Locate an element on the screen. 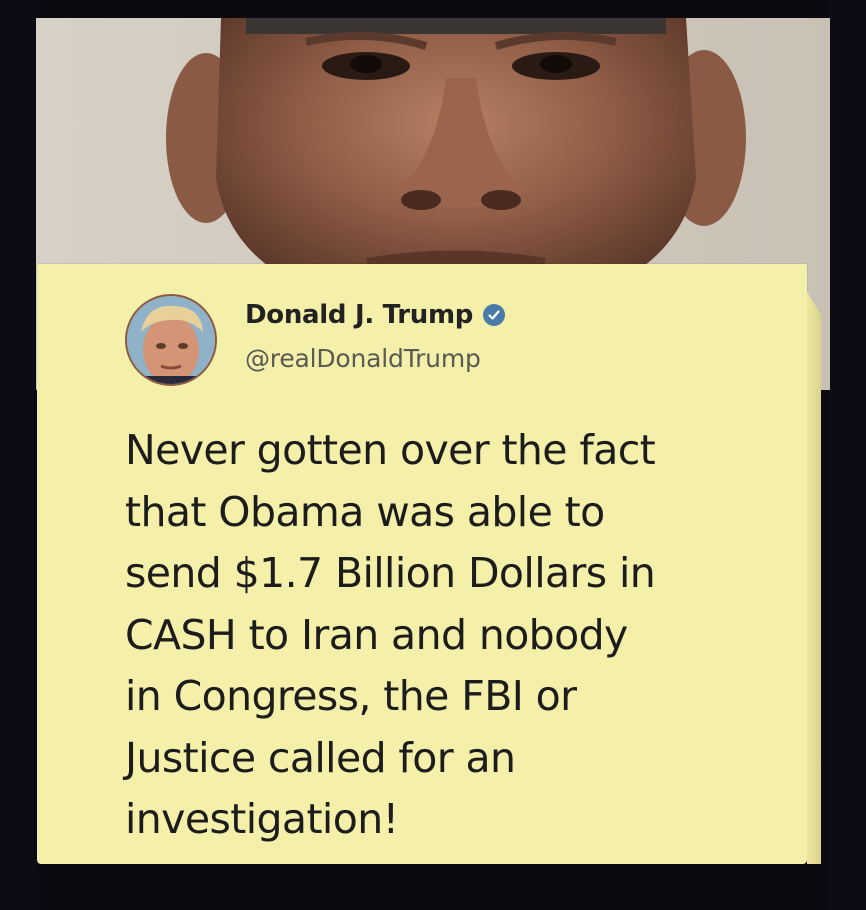 The height and width of the screenshot is (910, 866). tweet-line: Never gotten over the fact is located at coordinates (390, 450).